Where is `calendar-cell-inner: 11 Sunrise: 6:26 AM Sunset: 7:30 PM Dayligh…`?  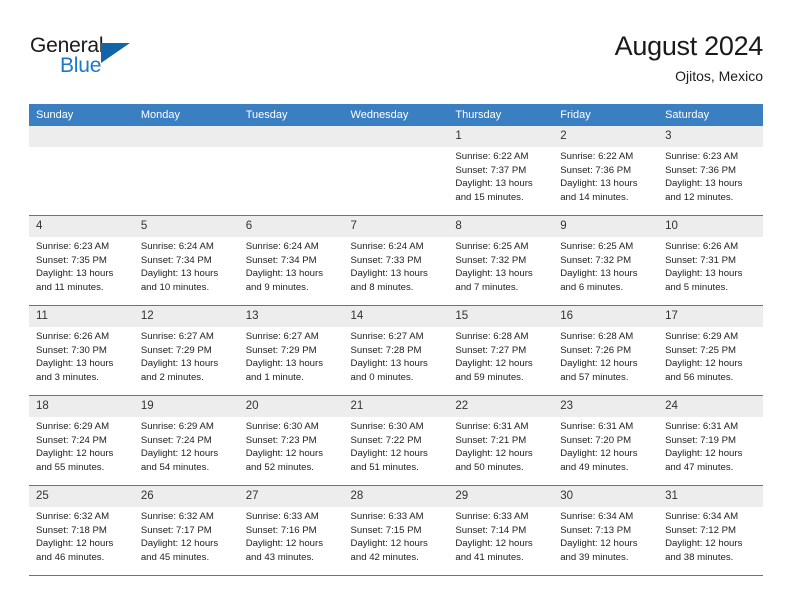 calendar-cell-inner: 11 Sunrise: 6:26 AM Sunset: 7:30 PM Dayligh… is located at coordinates (81, 350).